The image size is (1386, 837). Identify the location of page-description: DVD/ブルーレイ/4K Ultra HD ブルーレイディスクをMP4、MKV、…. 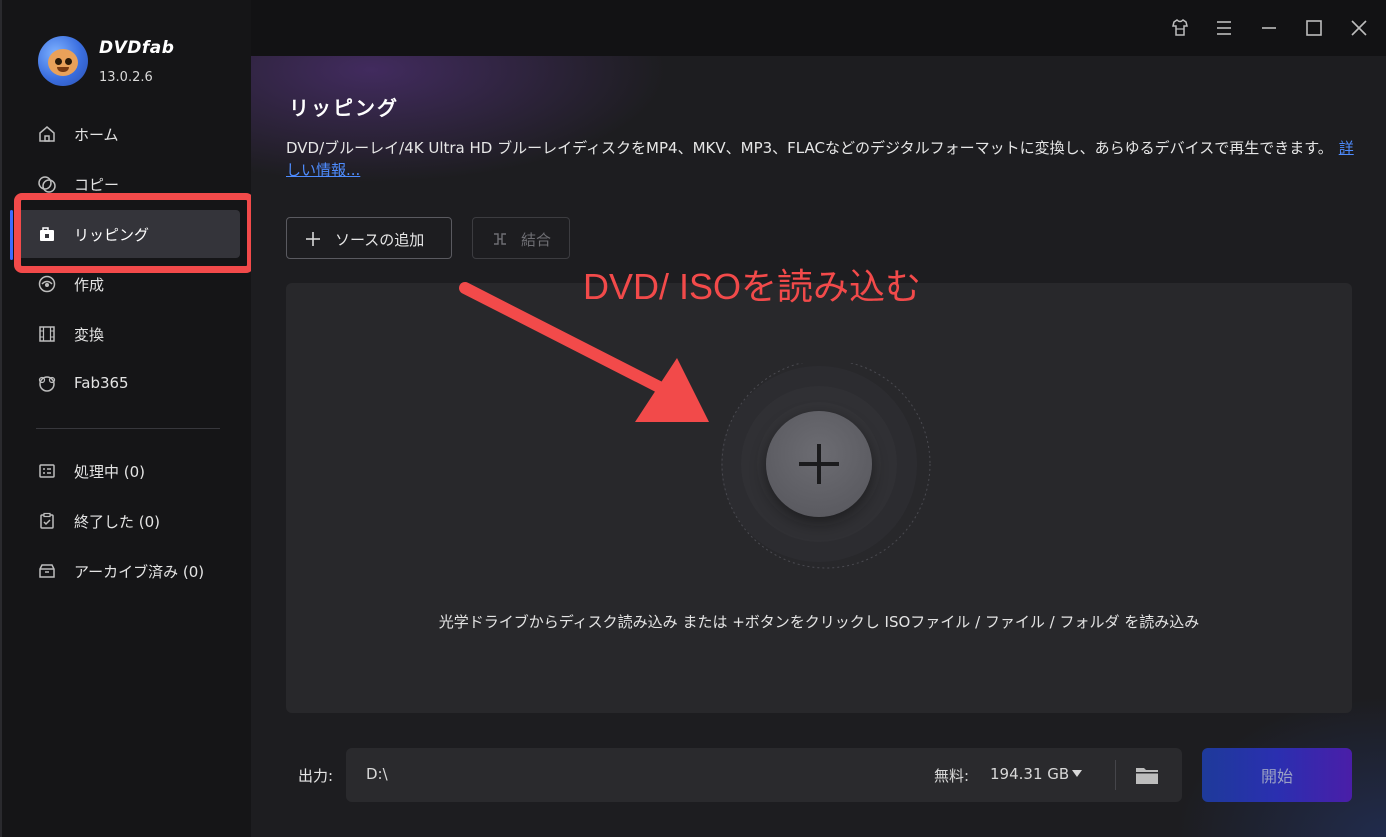
(823, 159).